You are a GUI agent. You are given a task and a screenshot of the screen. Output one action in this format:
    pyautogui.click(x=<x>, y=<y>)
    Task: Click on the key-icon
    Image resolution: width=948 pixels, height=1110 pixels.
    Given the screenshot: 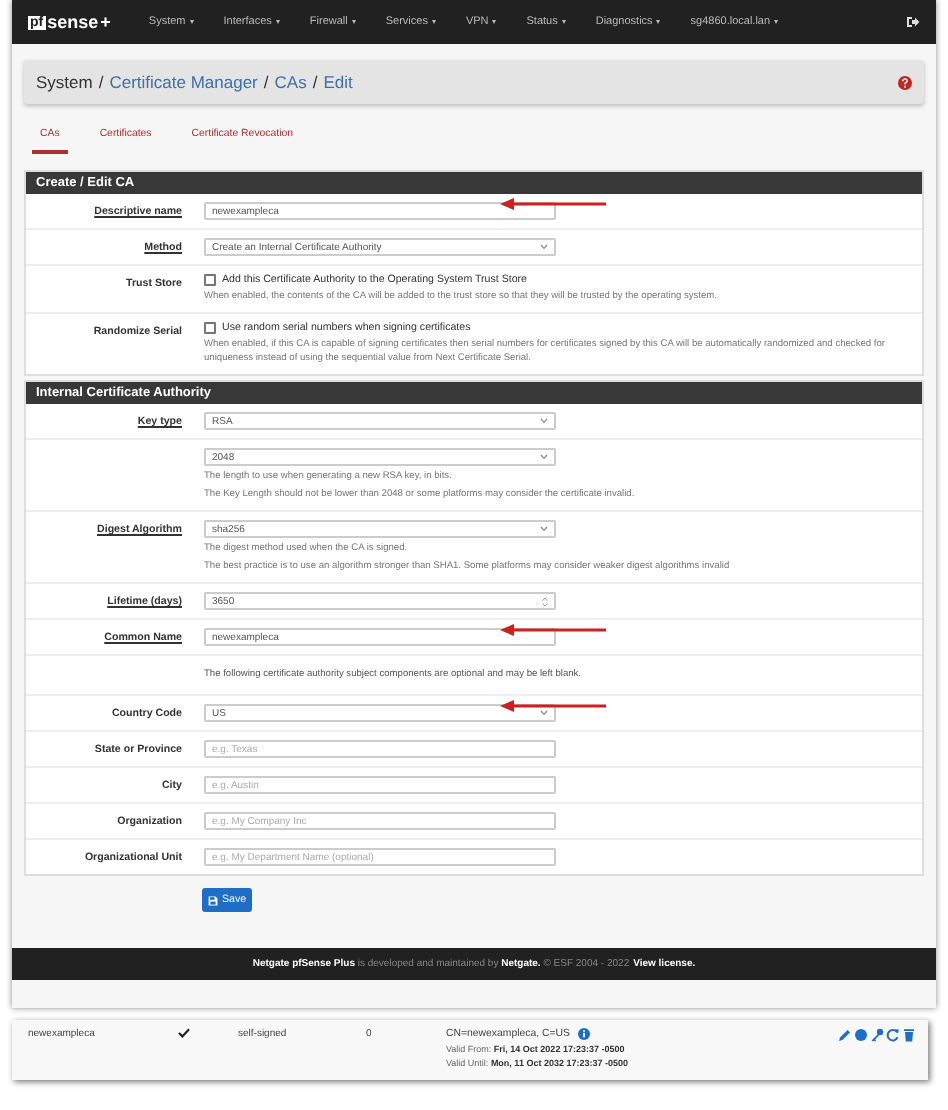 What is the action you would take?
    pyautogui.click(x=877, y=1035)
    